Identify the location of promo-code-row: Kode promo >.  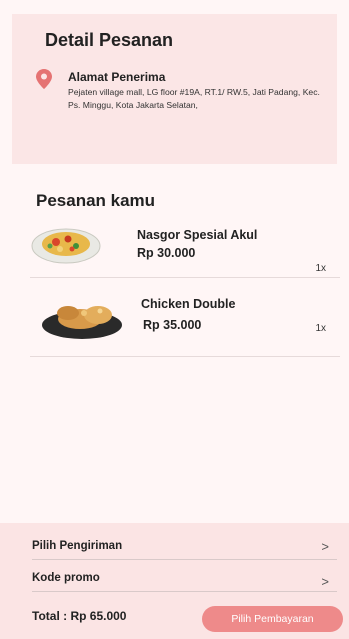
(184, 579).